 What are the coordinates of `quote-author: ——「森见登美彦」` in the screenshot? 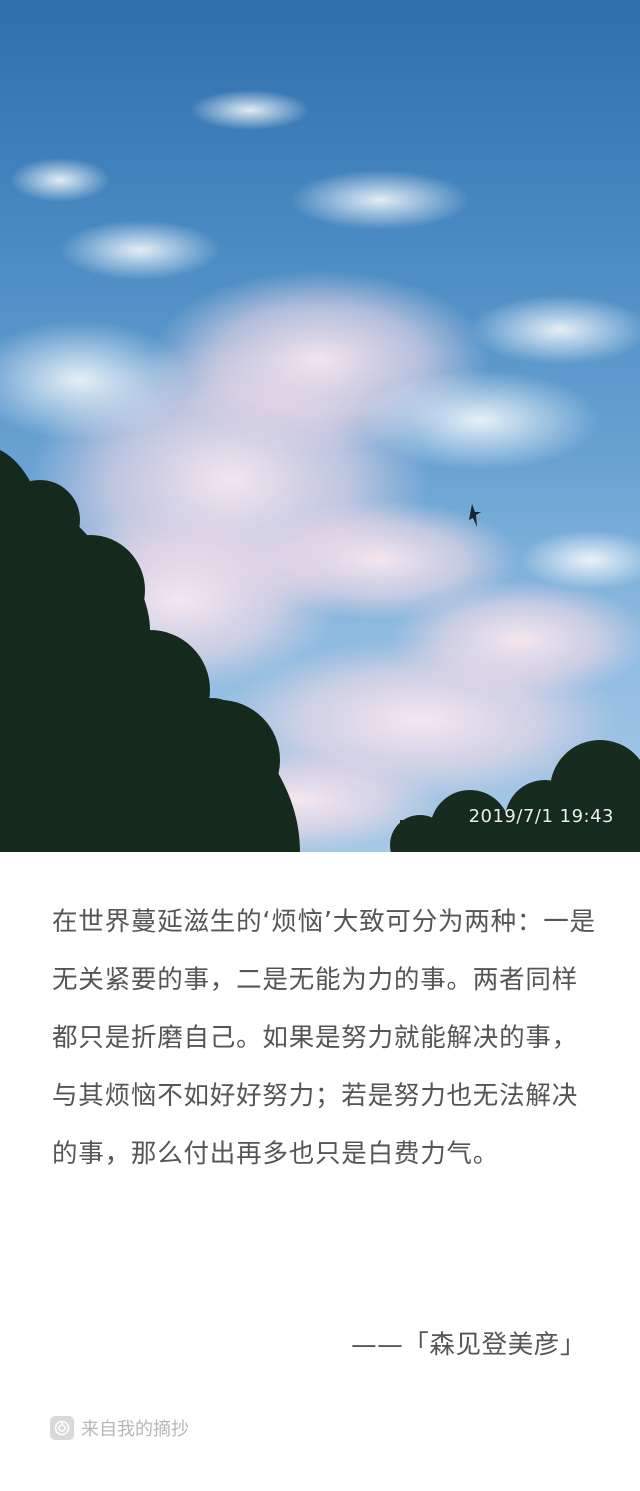 It's located at (468, 1345).